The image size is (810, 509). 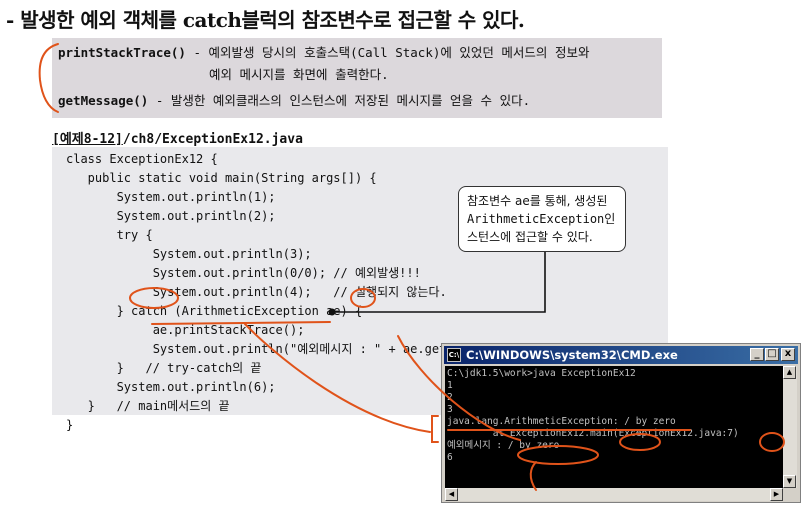 What do you see at coordinates (614, 494) in the screenshot?
I see `horizontal-scrollbar: ◀ ▶` at bounding box center [614, 494].